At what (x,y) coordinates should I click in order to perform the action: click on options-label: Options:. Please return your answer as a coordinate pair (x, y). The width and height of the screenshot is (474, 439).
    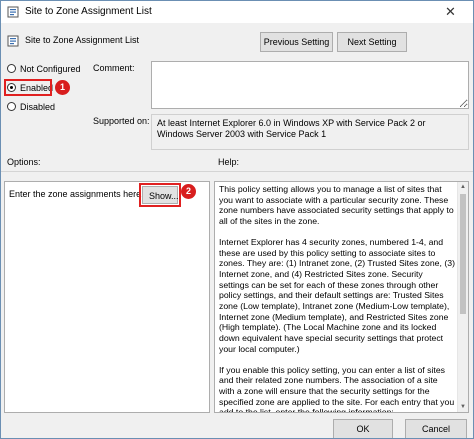
    Looking at the image, I should click on (24, 162).